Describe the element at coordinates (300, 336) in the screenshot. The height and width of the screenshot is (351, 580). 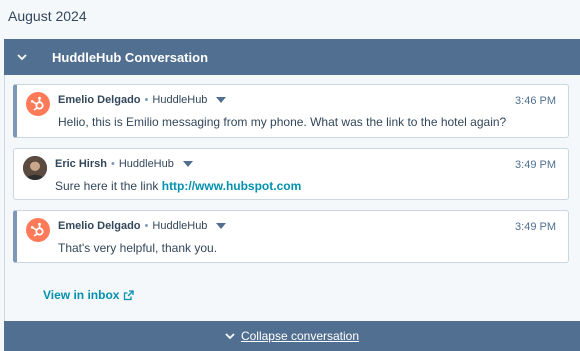
I see `collapse-conversation-label: Collapse conversation` at that location.